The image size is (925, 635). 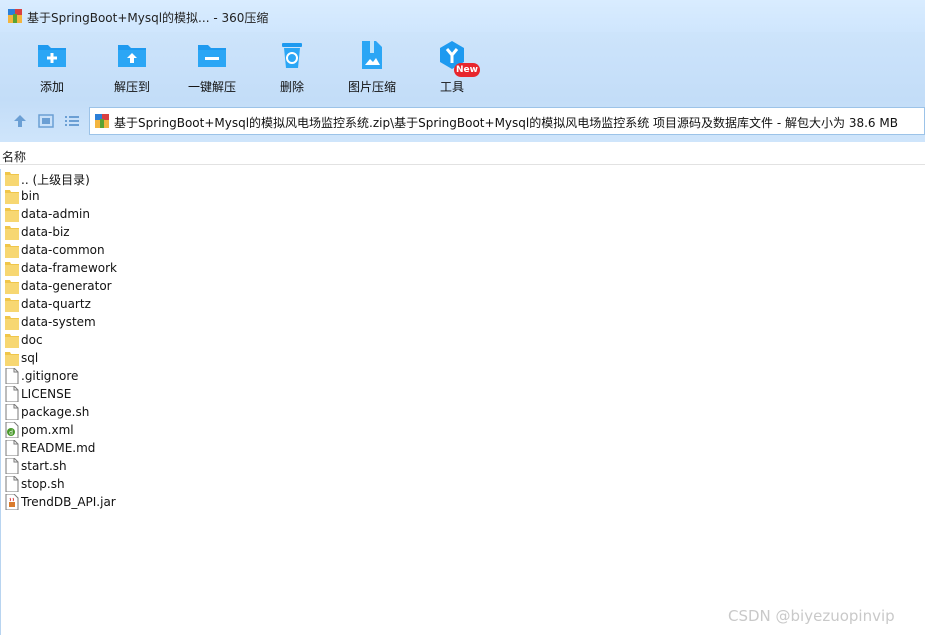 I want to click on item-name: .gitignore, so click(x=50, y=376).